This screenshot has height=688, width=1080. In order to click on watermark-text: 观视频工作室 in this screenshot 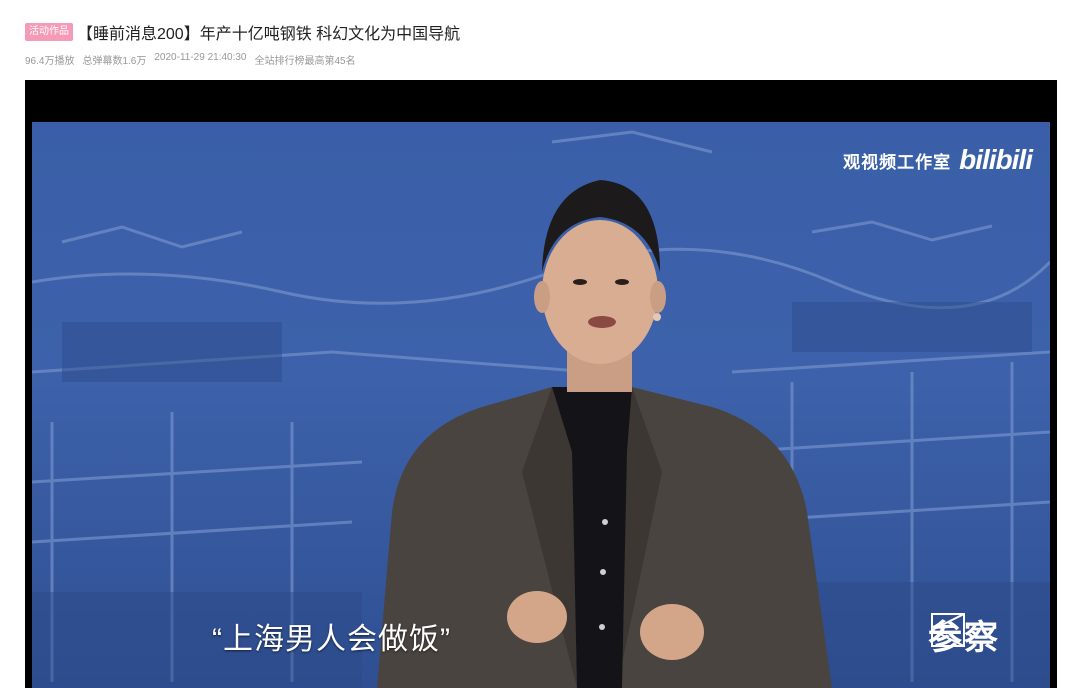, I will do `click(897, 162)`.